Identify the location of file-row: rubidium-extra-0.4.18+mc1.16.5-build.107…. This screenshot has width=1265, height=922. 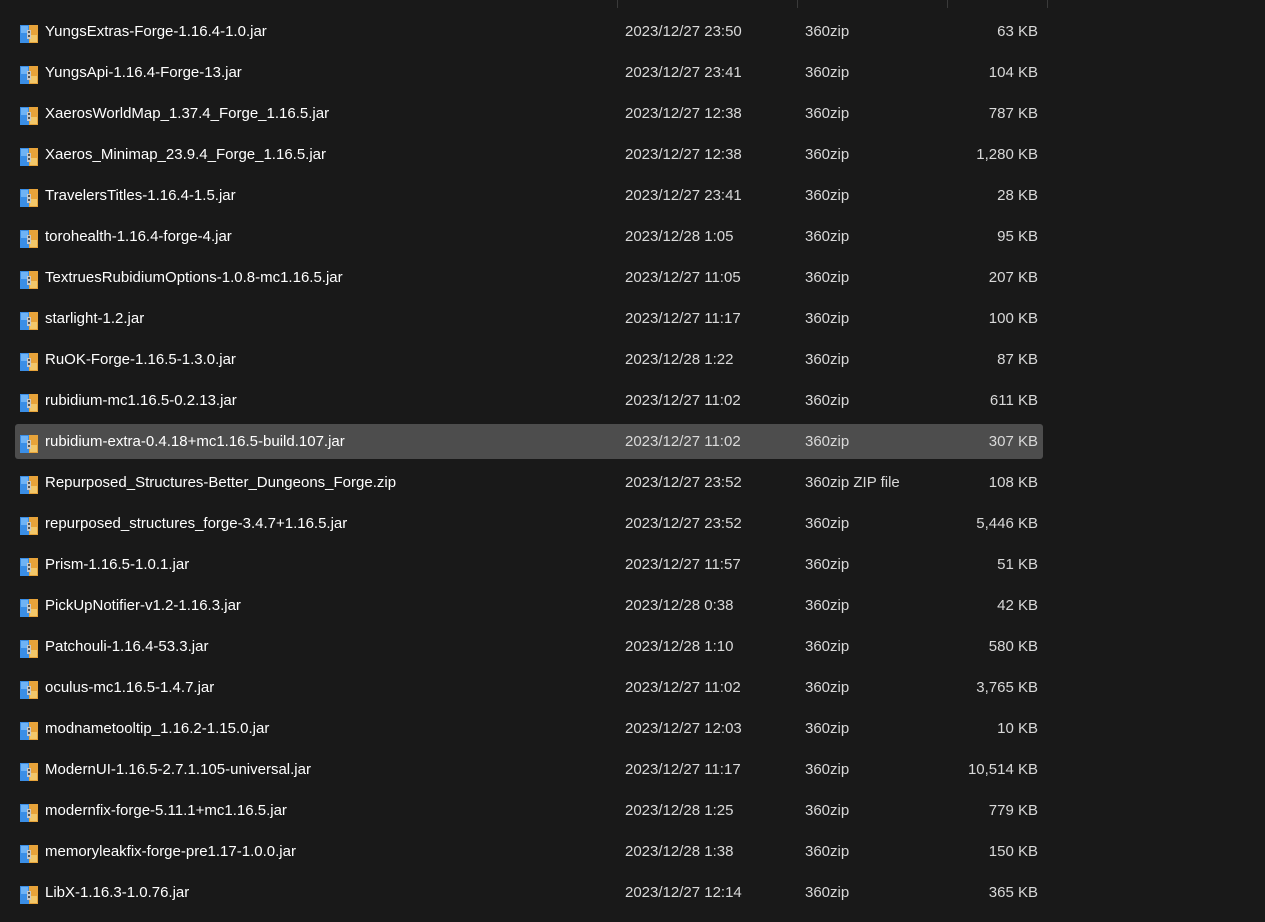
(529, 441).